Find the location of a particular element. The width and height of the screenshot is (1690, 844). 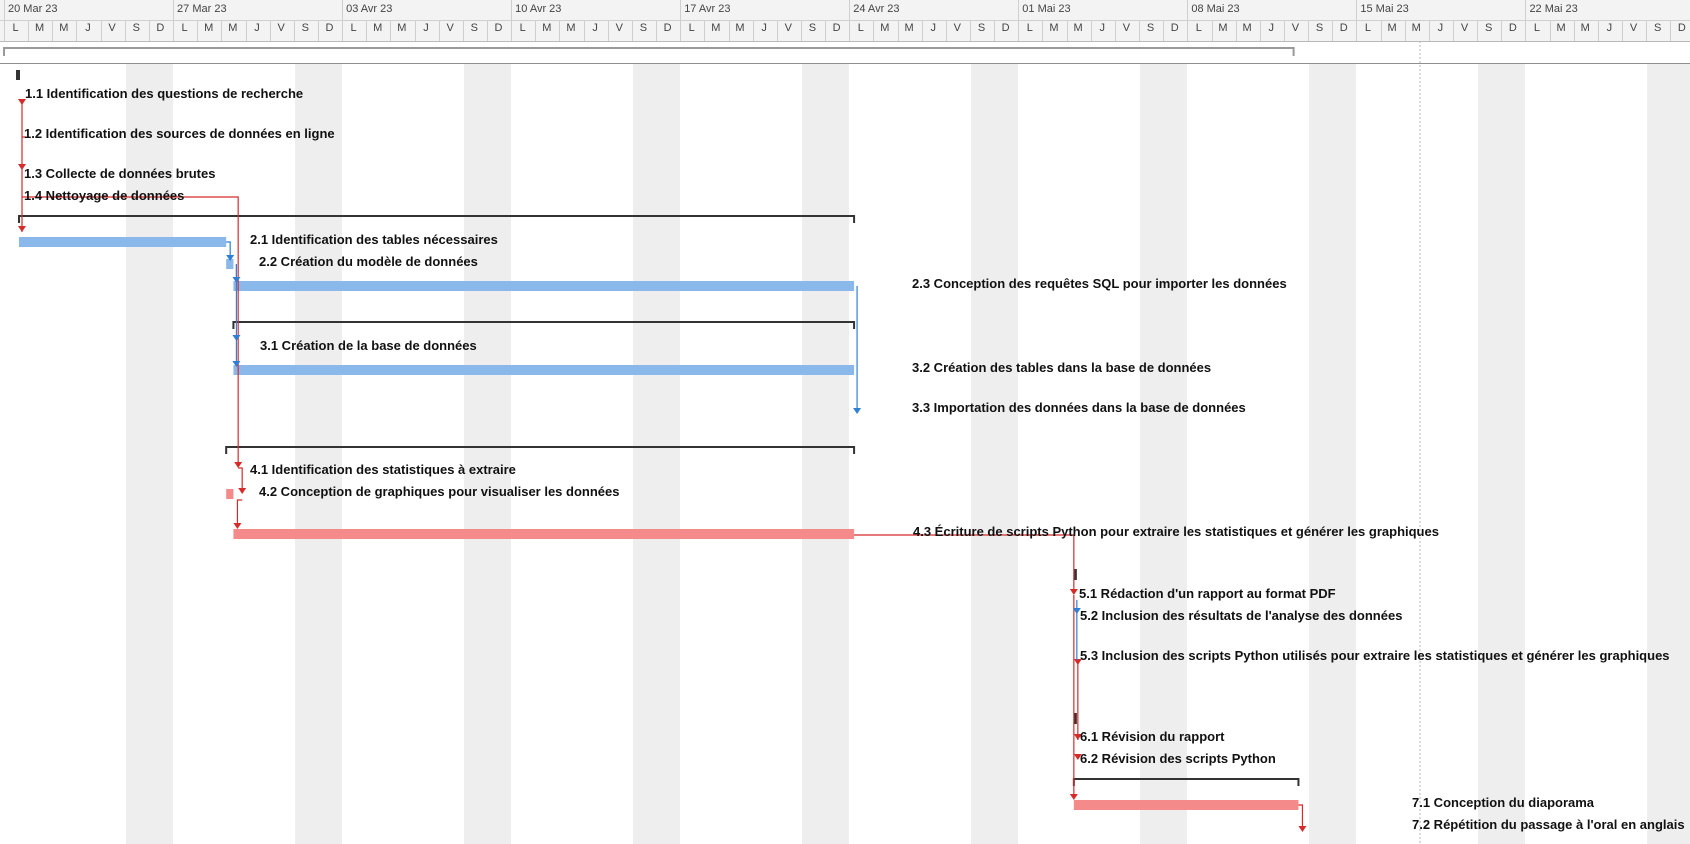

task-label-1-3: 1.3 Collecte de données brutes is located at coordinates (119, 174).